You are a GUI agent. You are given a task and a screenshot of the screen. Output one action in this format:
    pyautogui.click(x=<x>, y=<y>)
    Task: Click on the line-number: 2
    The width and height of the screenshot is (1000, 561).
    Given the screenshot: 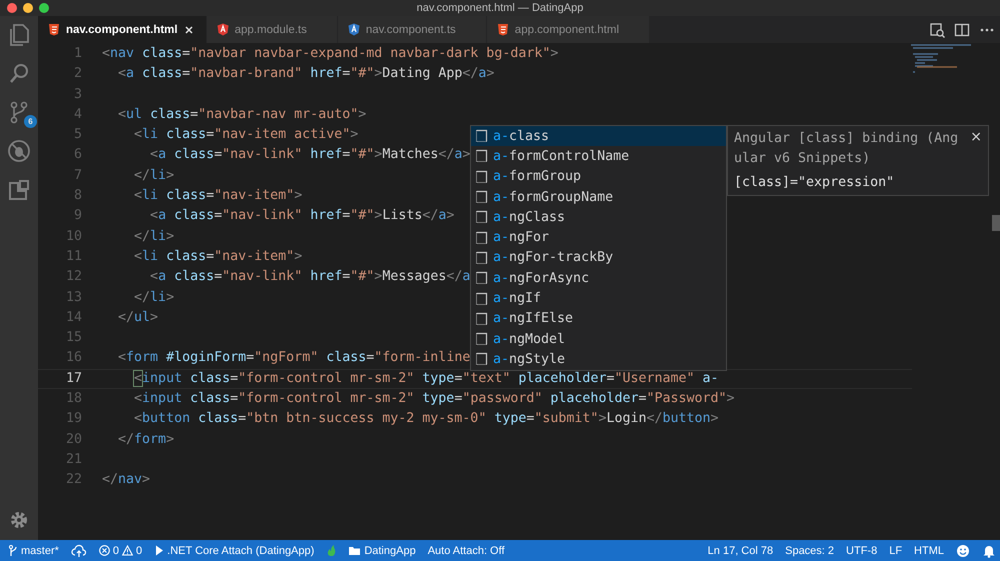 What is the action you would take?
    pyautogui.click(x=77, y=74)
    